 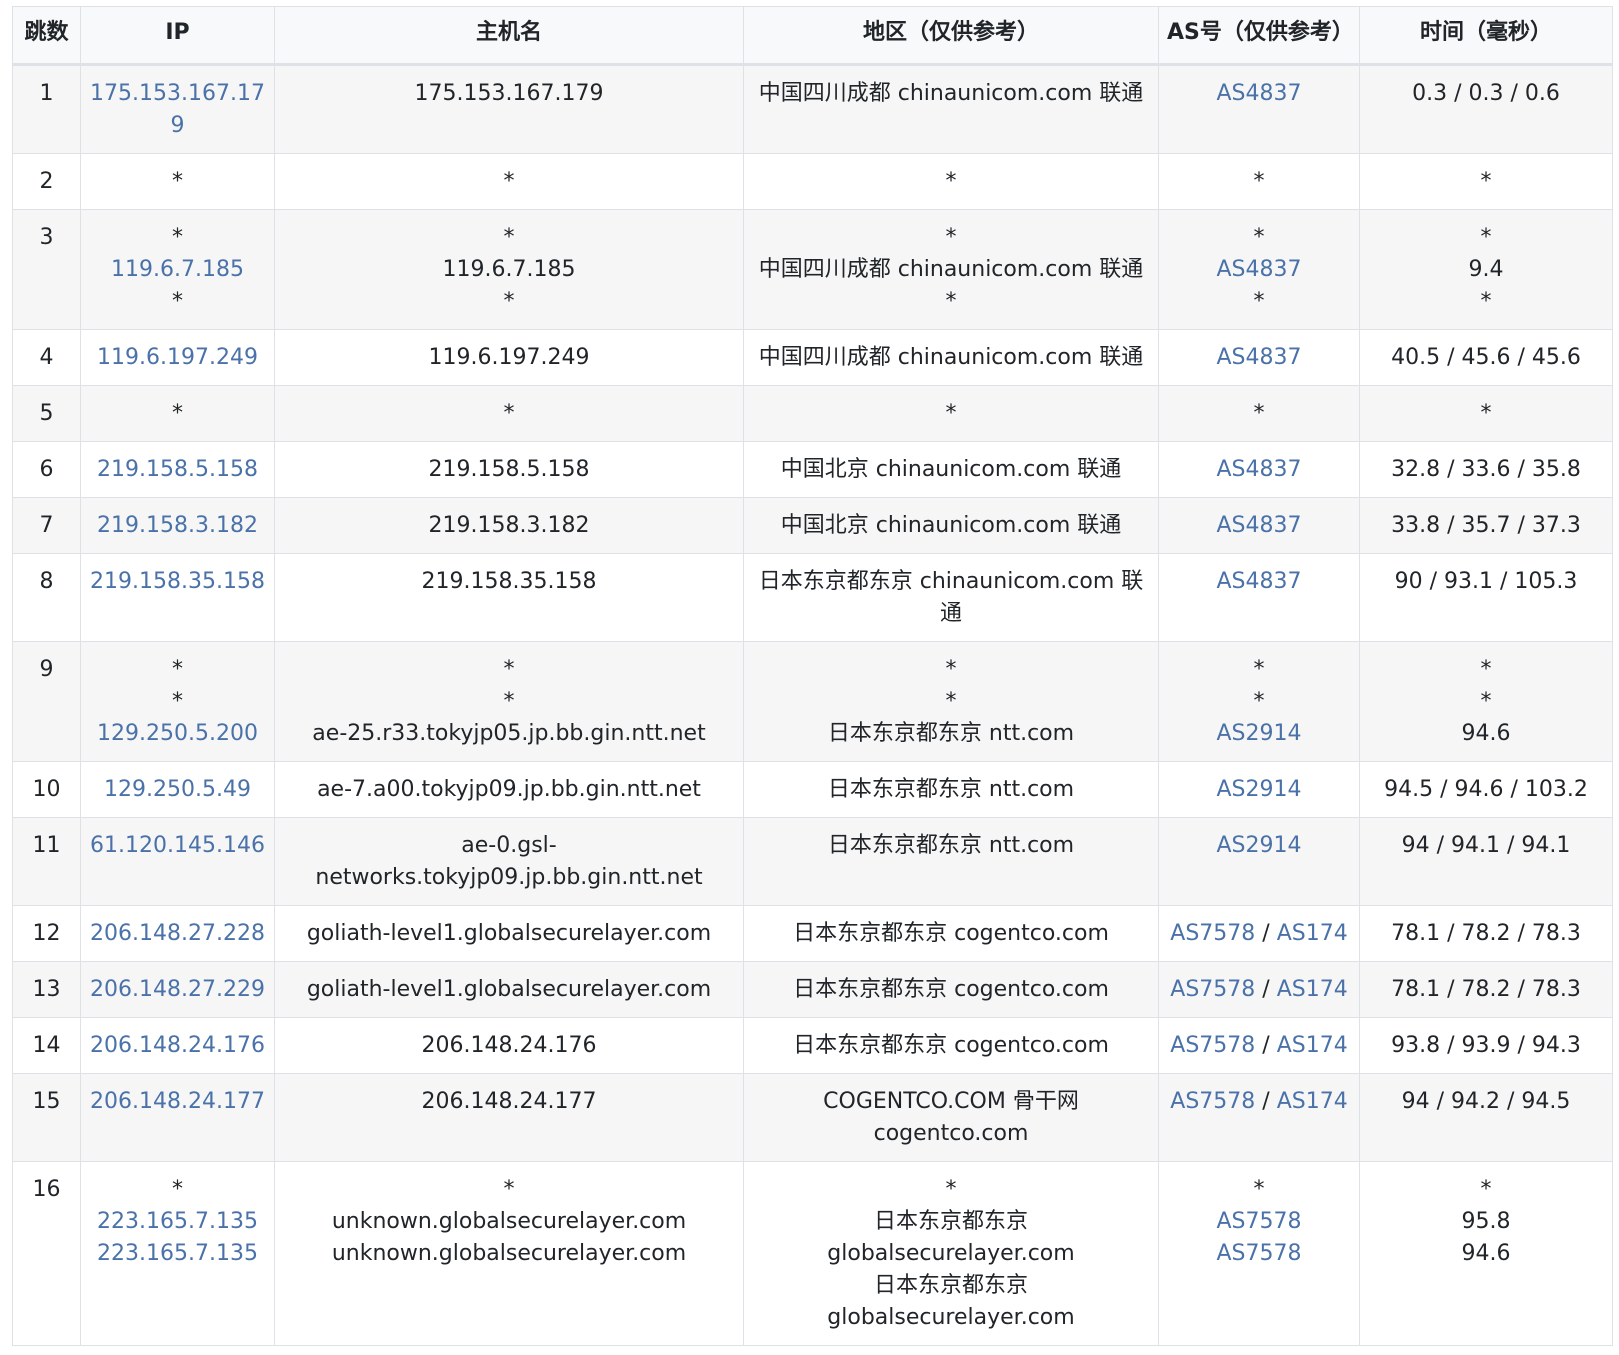 I want to click on region-text: 中国北京 chinaunicom.com 联通, so click(x=951, y=525).